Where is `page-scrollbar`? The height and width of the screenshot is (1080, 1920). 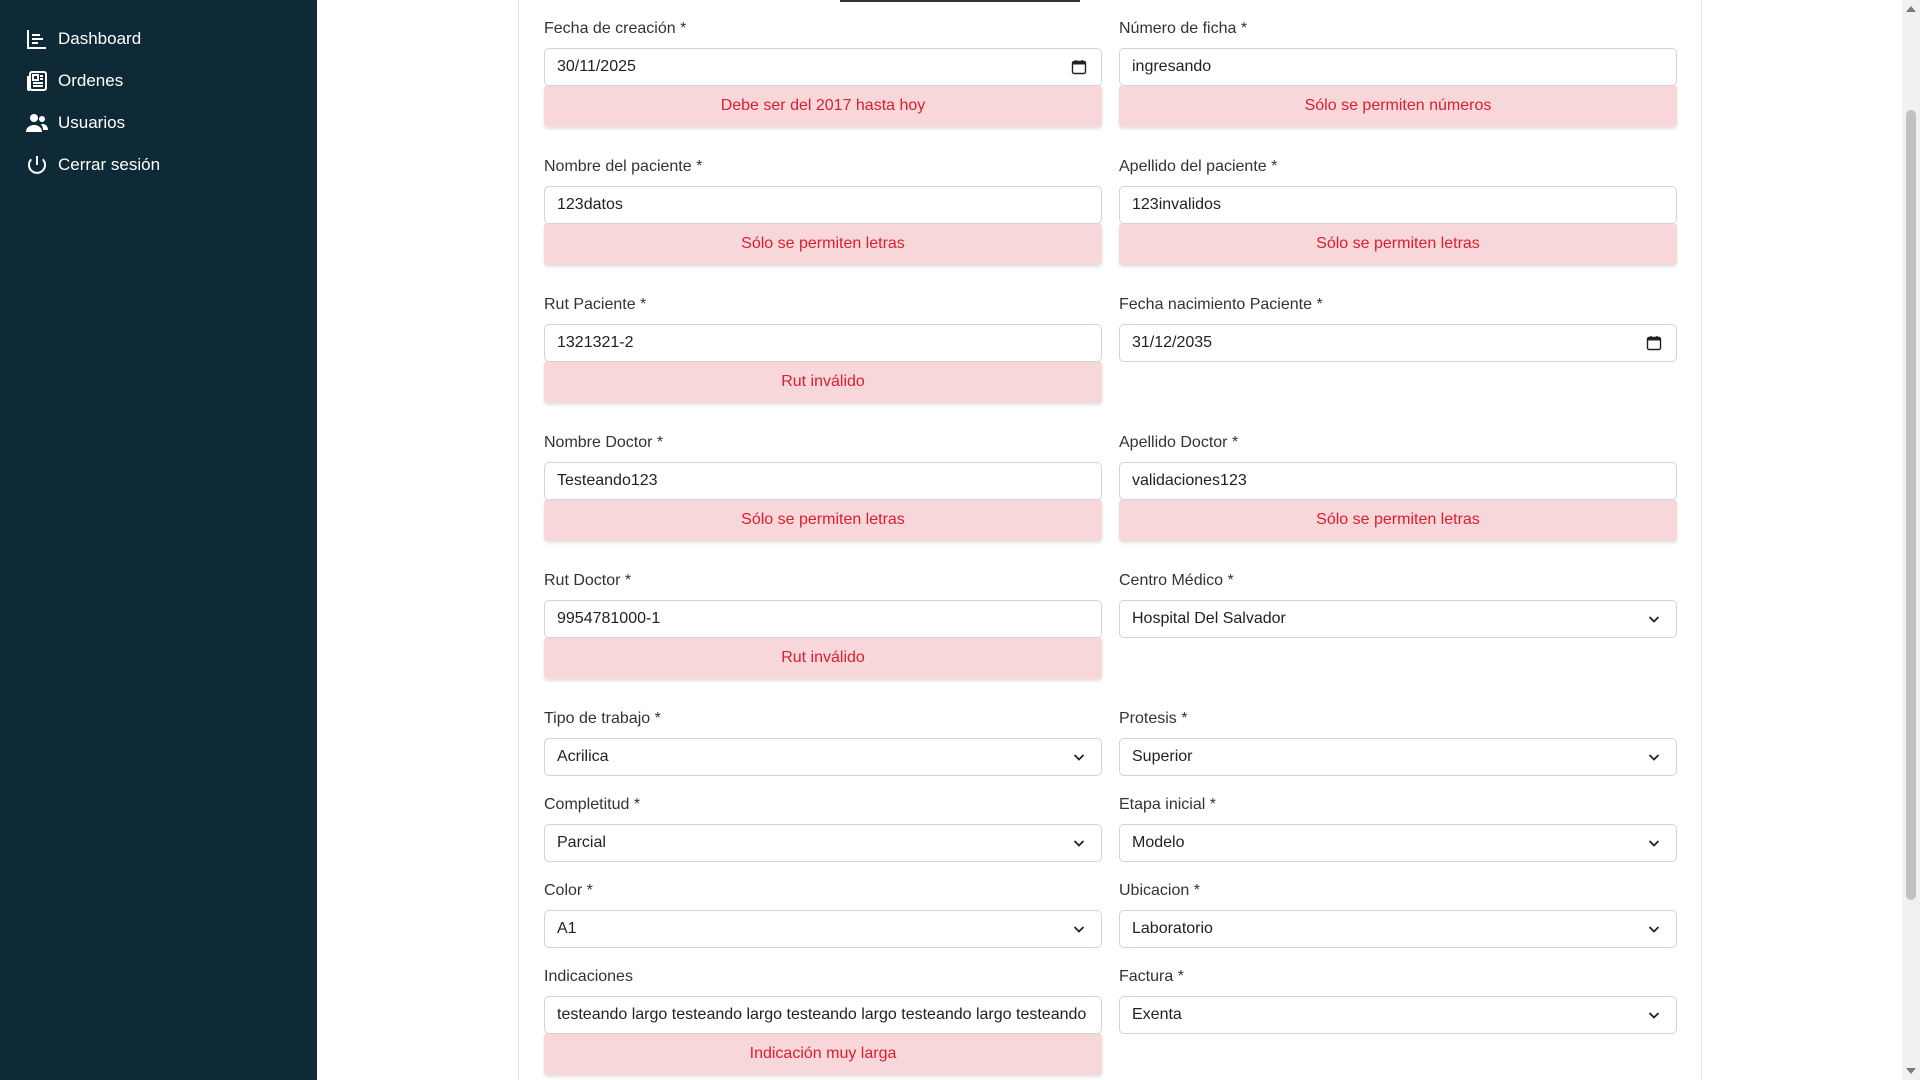
page-scrollbar is located at coordinates (1911, 540).